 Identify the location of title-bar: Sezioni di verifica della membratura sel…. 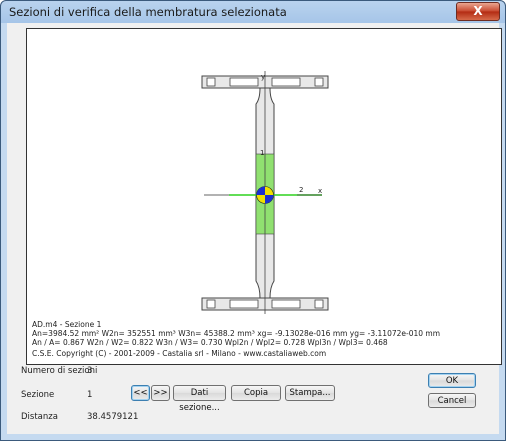
(253, 12).